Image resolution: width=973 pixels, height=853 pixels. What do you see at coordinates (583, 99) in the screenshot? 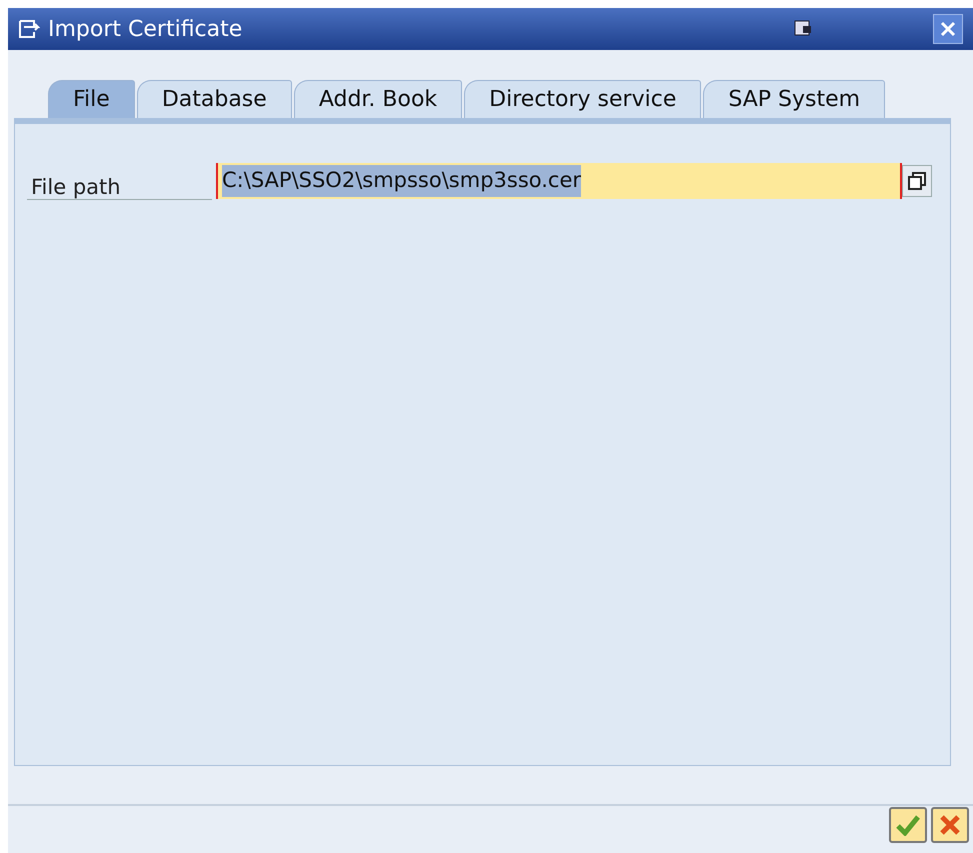
I see `tab: Directory service` at bounding box center [583, 99].